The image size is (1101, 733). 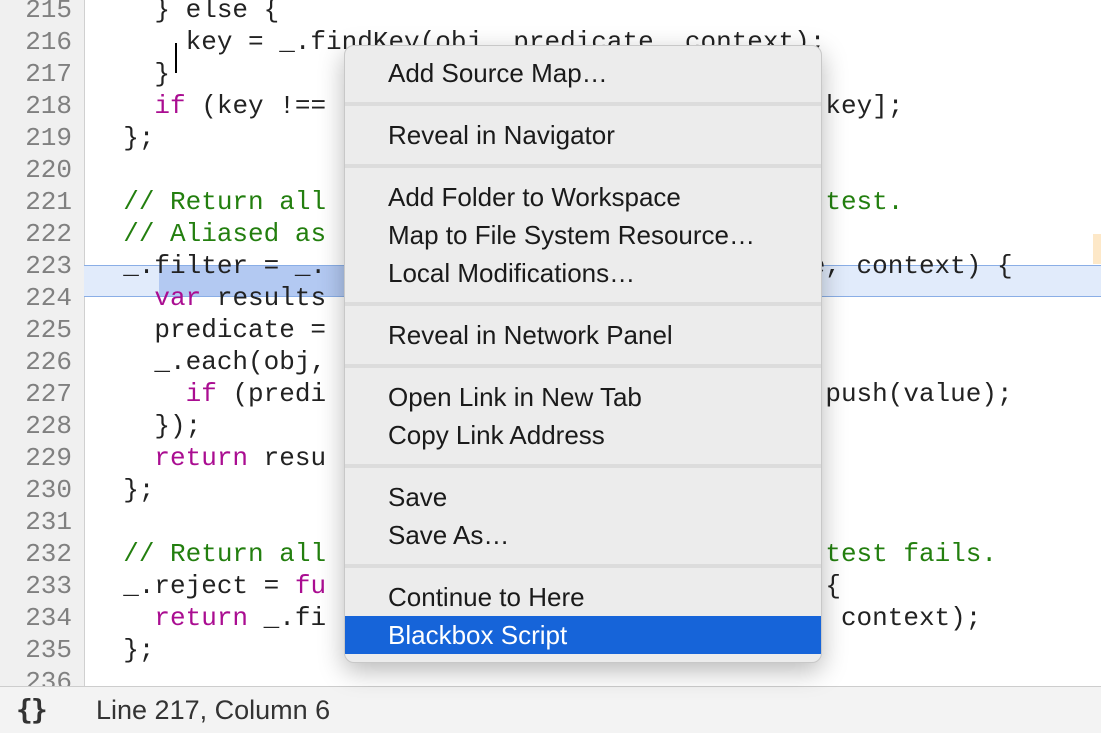 I want to click on menu-item-reveal-in-navigator: Reveal in Navigator, so click(x=583, y=135).